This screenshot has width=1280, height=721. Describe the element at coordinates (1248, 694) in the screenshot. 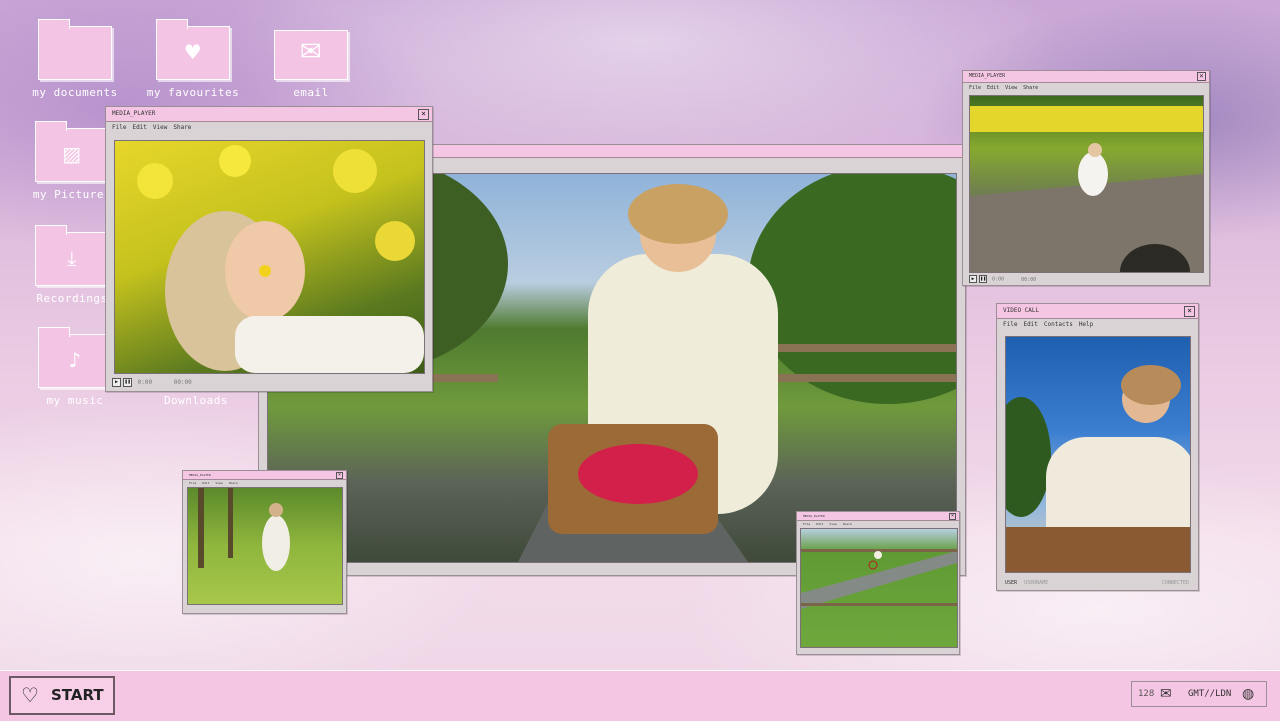

I see `globe-icon: ◍` at that location.